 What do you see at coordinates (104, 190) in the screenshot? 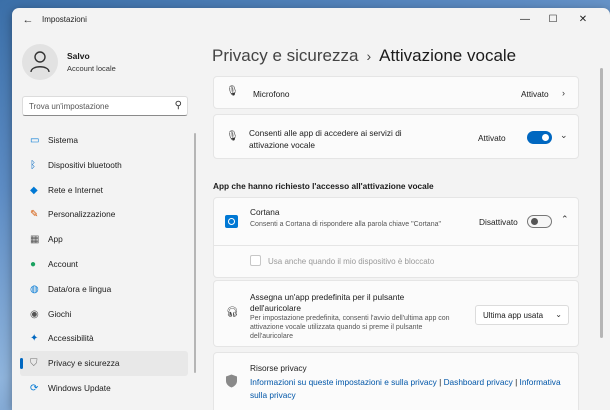
I see `sidebar-item-rete-e-internet: ◆ Rete e Internet` at bounding box center [104, 190].